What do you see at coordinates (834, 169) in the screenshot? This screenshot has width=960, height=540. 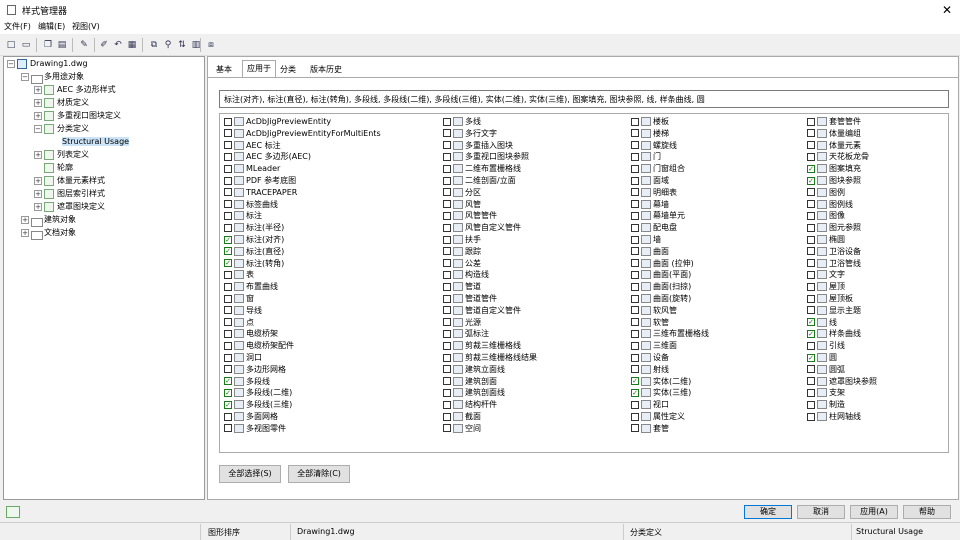 I see `object-type-item: ✓ 图案填充` at bounding box center [834, 169].